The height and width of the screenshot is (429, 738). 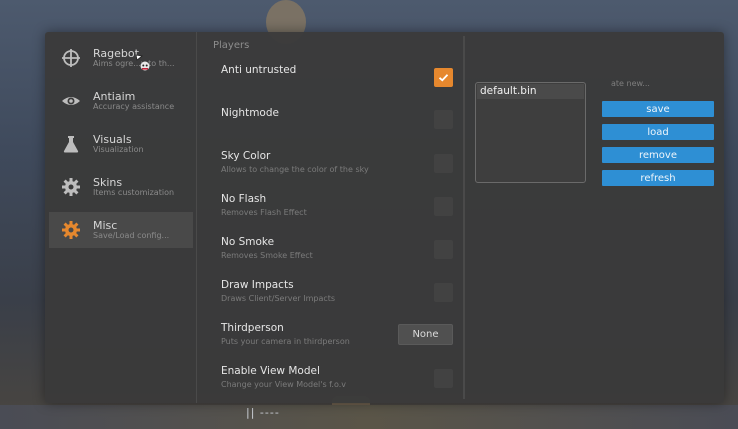 What do you see at coordinates (264, 212) in the screenshot?
I see `option-subtitle: Removes Flash Effect` at bounding box center [264, 212].